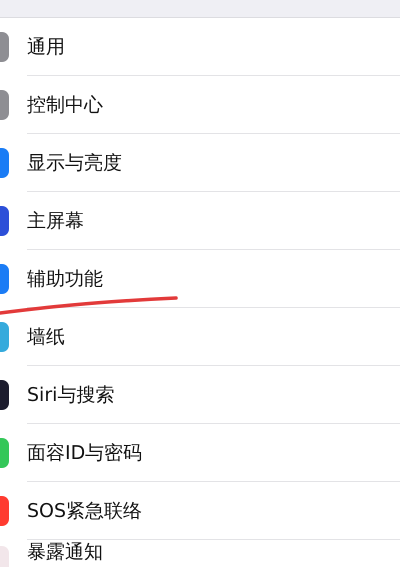  Describe the element at coordinates (84, 510) in the screenshot. I see `settings-item: SOS紧急联络` at that location.